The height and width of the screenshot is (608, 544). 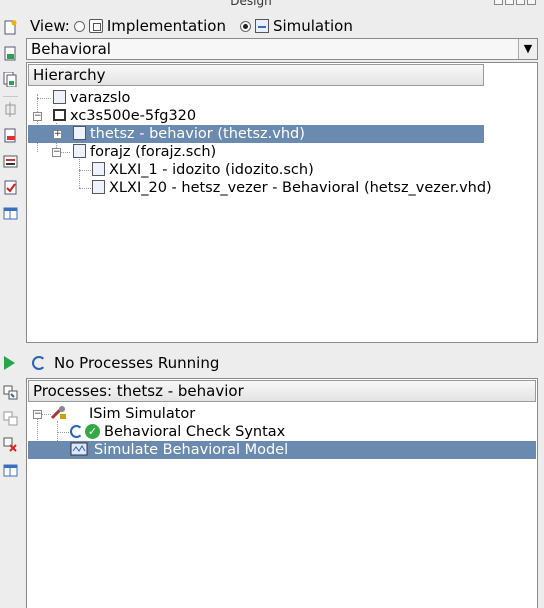 What do you see at coordinates (57, 134) in the screenshot?
I see `expand-icon: +` at bounding box center [57, 134].